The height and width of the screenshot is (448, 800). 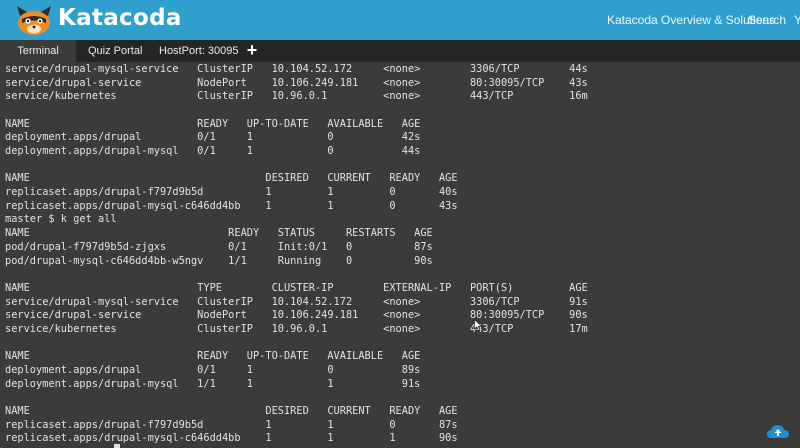 What do you see at coordinates (213, 383) in the screenshot?
I see `terminal-line: deployment.apps/drupal-mysql 1/1 1 1 91s` at bounding box center [213, 383].